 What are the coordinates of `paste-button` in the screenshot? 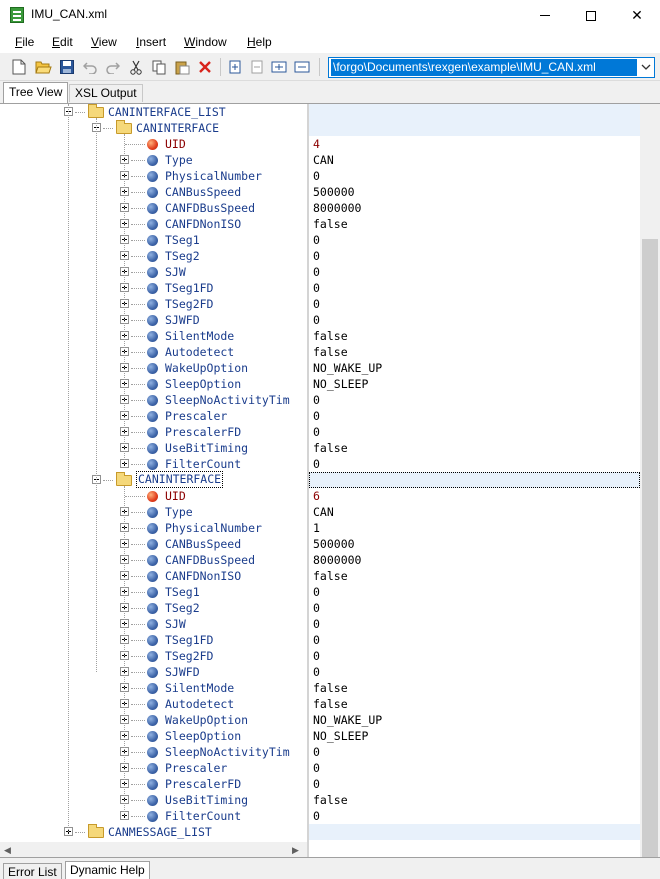 It's located at (182, 67).